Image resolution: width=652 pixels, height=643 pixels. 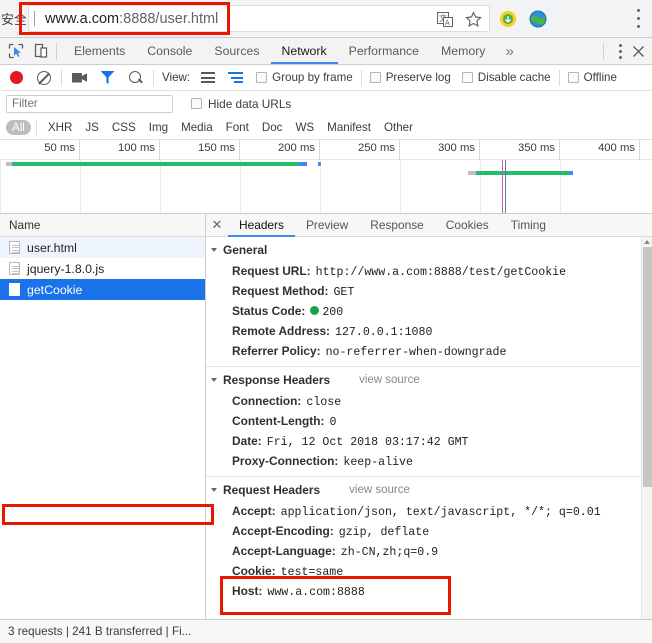 What do you see at coordinates (261, 225) in the screenshot?
I see `details-tab-headers: Headers` at bounding box center [261, 225].